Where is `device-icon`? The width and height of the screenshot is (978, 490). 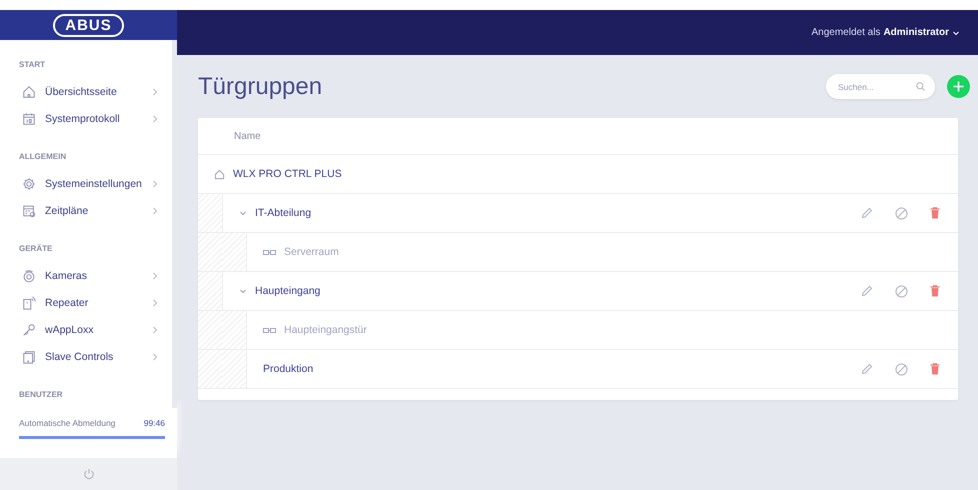
device-icon is located at coordinates (29, 357).